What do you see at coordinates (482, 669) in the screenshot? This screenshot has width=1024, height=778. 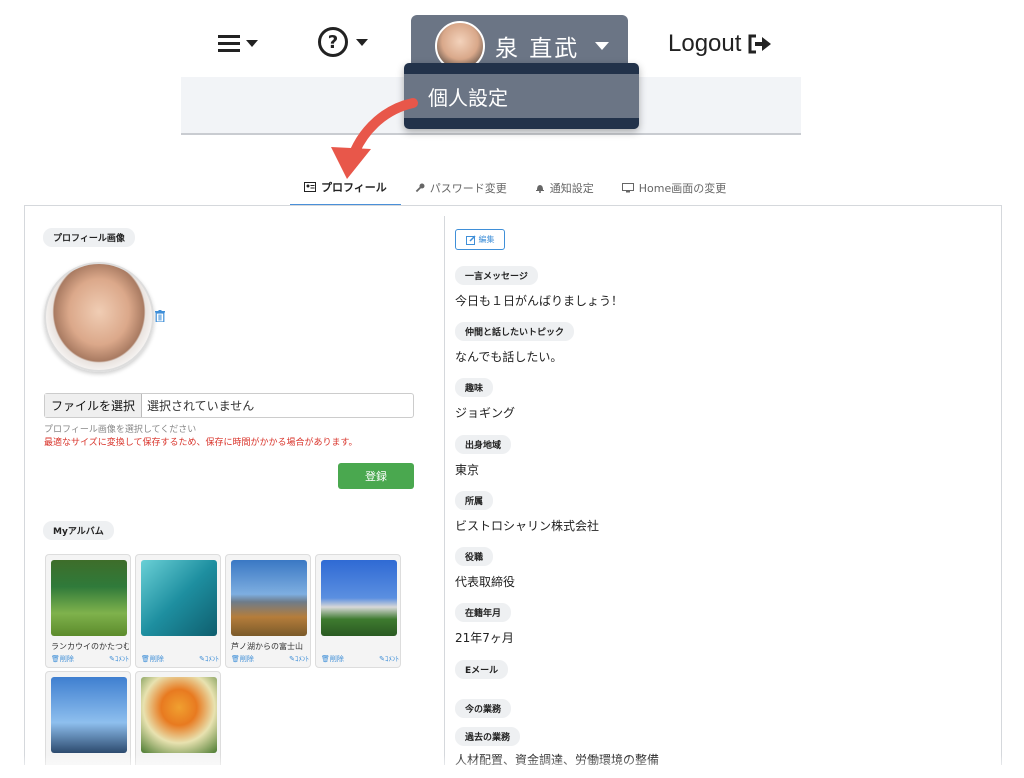 I see `field-label: Eメール` at bounding box center [482, 669].